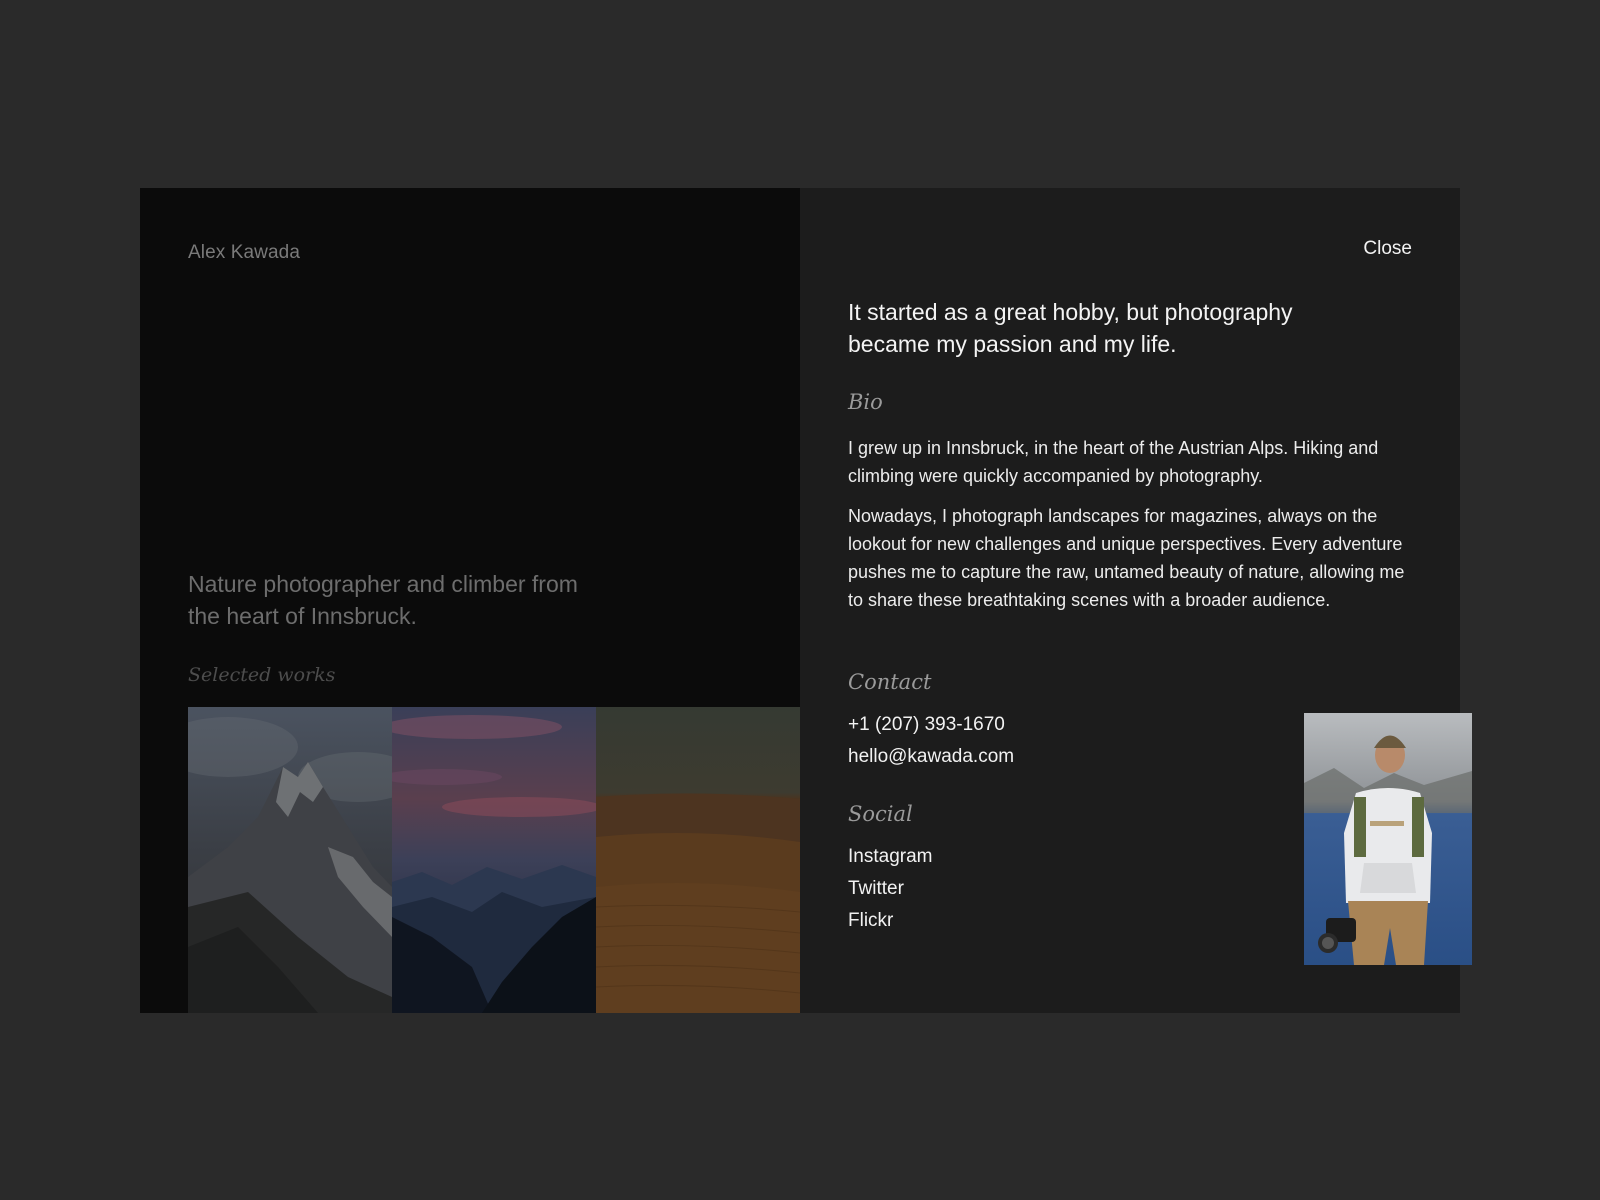  I want to click on selected-works-gallery, so click(494, 860).